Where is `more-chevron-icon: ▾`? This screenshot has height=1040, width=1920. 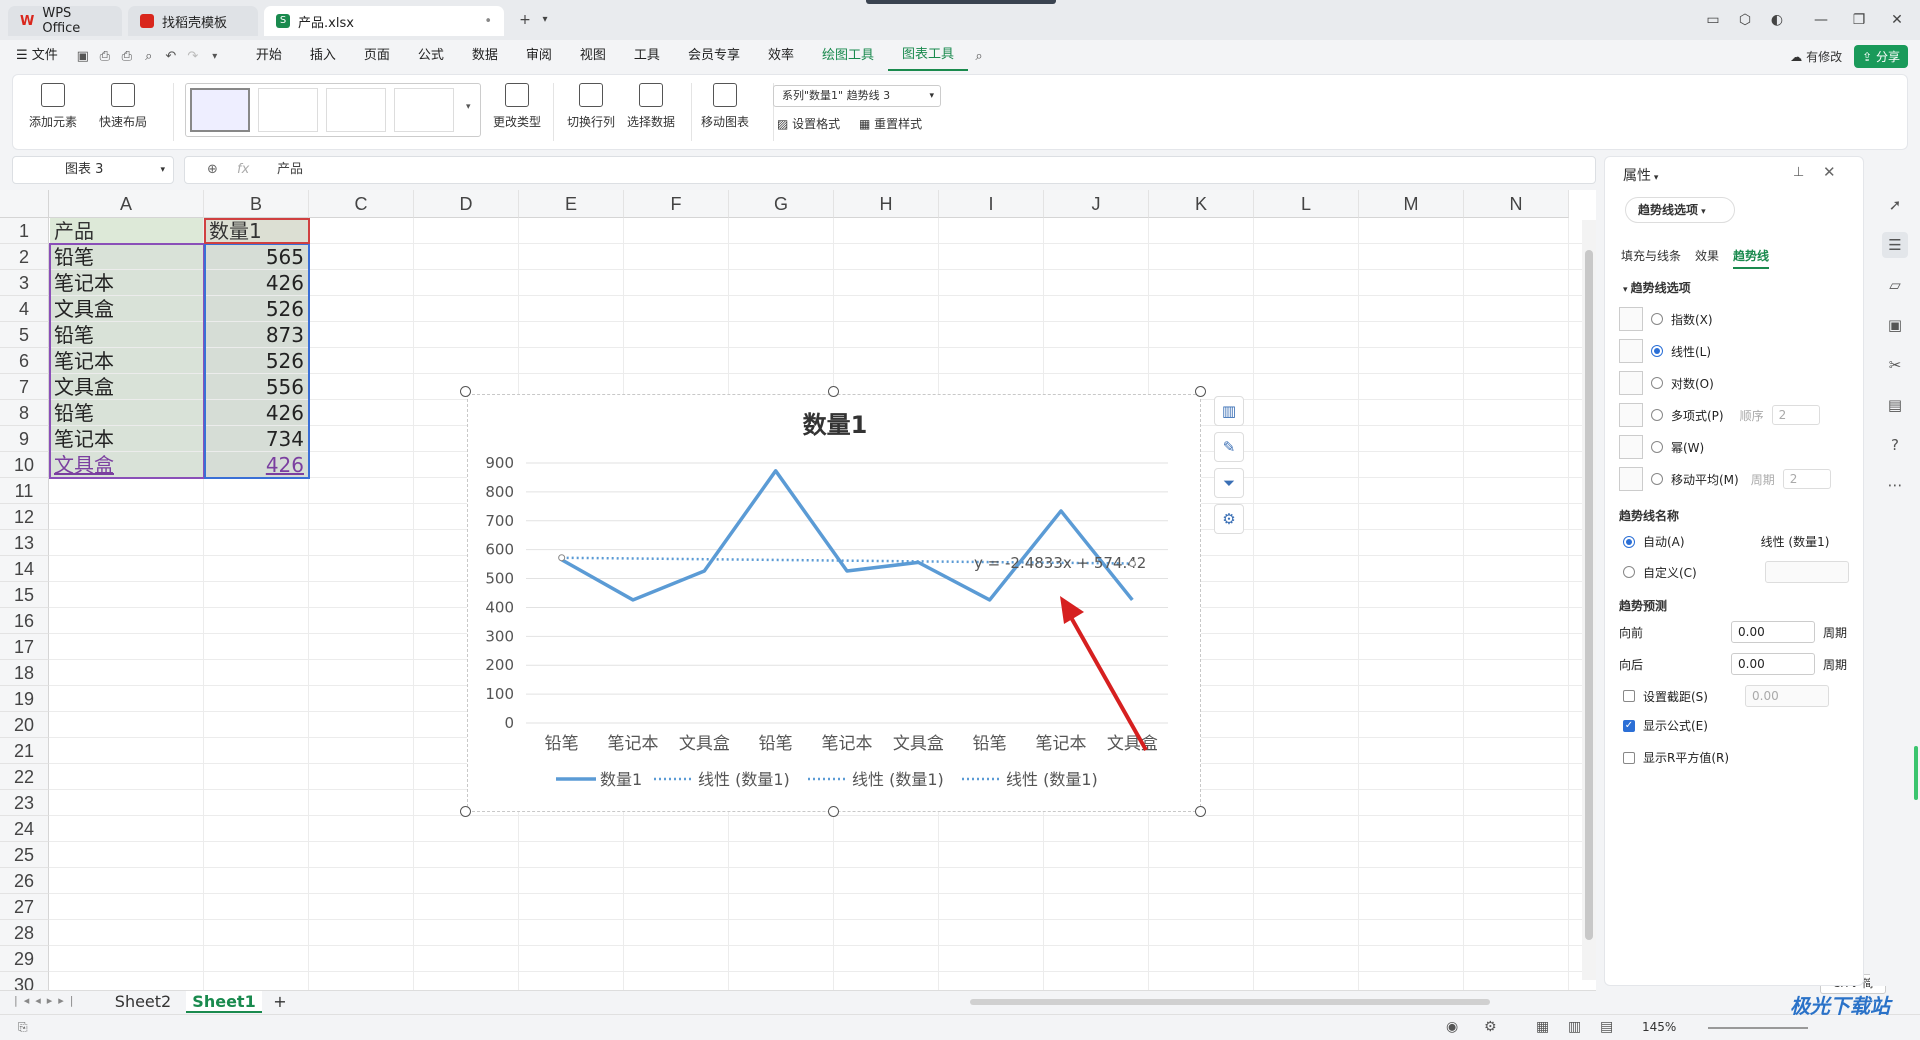
more-chevron-icon: ▾ is located at coordinates (215, 56).